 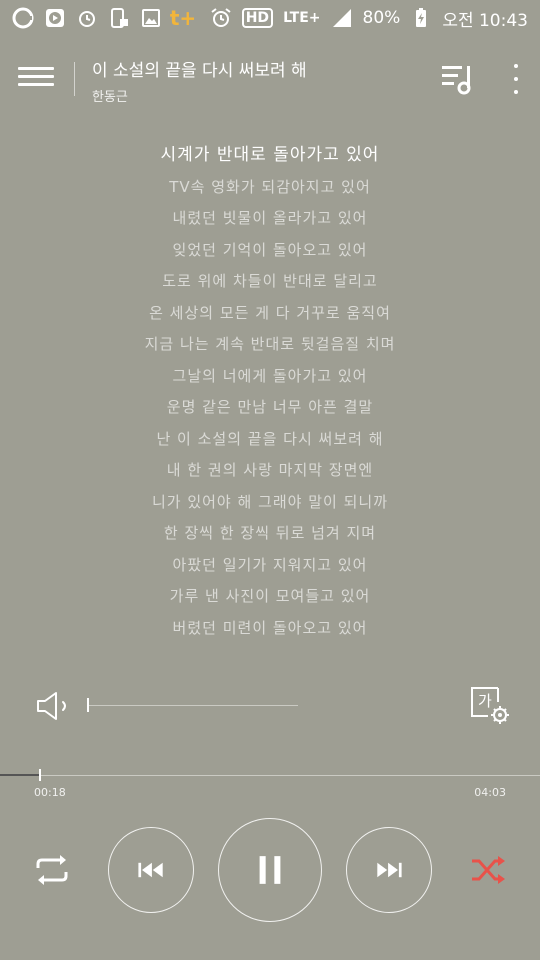 I want to click on shuffle-icon, so click(x=488, y=870).